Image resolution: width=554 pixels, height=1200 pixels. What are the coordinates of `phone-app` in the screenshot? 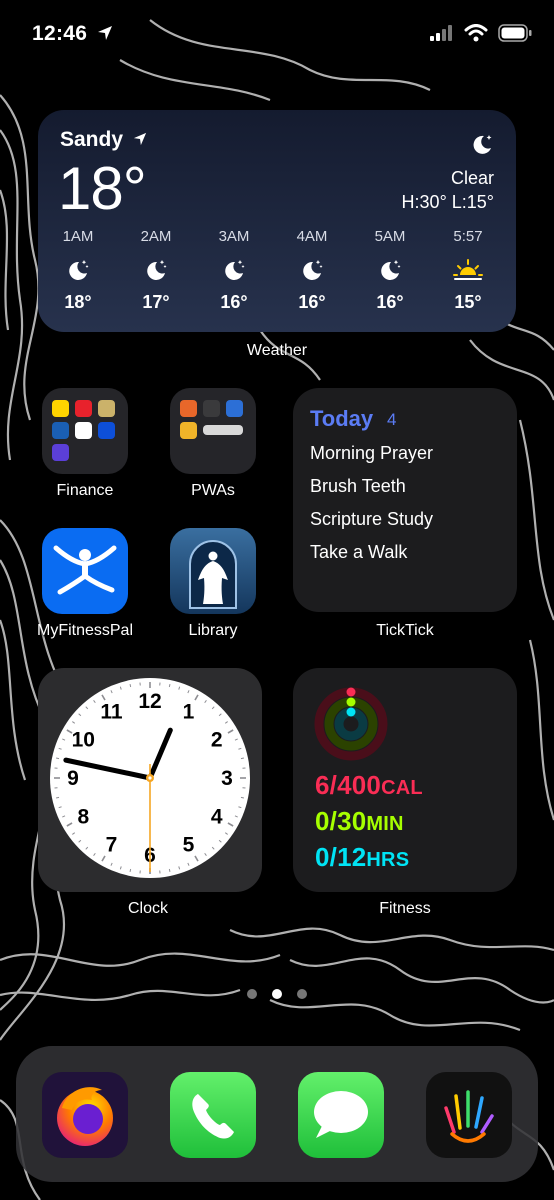 It's located at (213, 1115).